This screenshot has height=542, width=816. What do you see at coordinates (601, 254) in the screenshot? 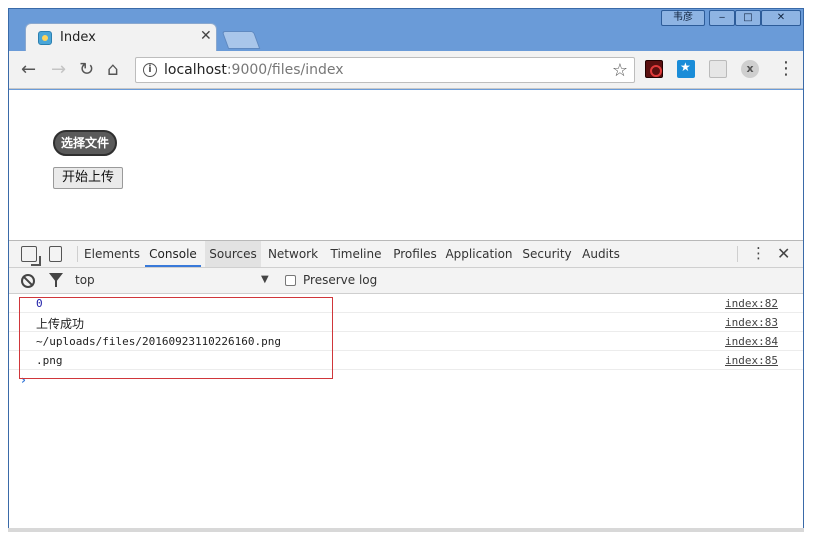
I see `tab-audits: Audits` at bounding box center [601, 254].